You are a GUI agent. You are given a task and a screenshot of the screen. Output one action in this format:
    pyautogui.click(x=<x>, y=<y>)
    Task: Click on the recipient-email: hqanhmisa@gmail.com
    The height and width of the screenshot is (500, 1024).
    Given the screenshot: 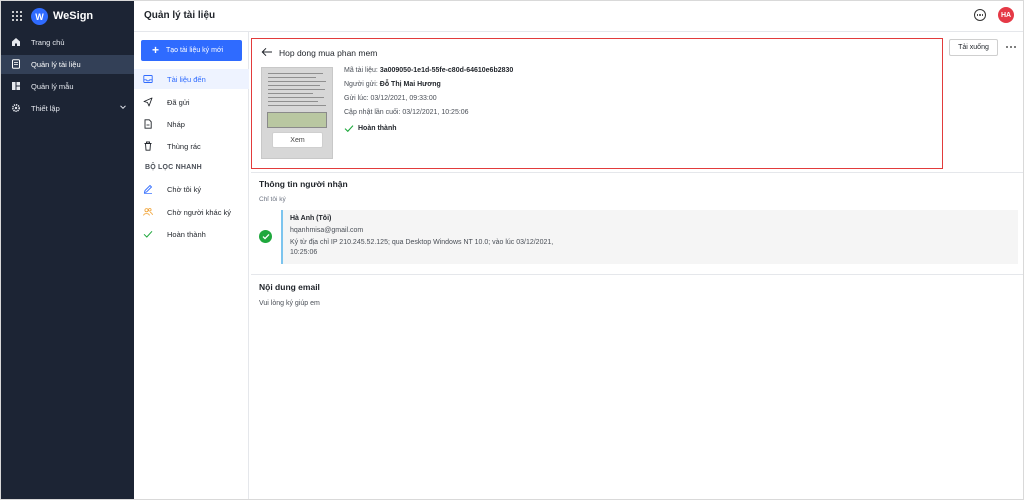 What is the action you would take?
    pyautogui.click(x=327, y=230)
    